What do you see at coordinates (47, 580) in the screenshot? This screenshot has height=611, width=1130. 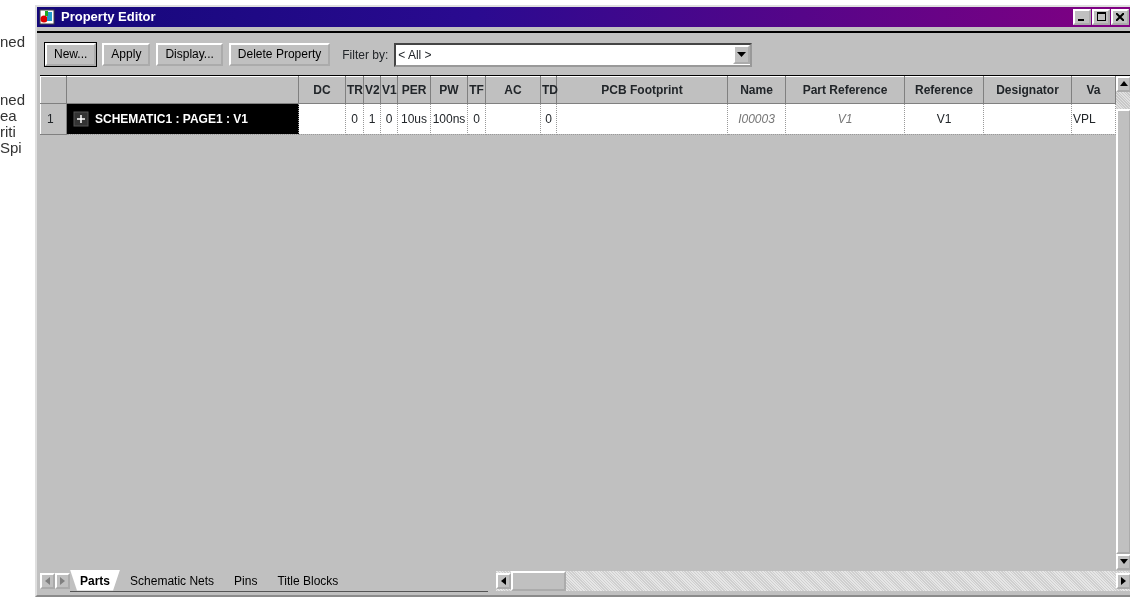 I see `tab-scroll-left-button` at bounding box center [47, 580].